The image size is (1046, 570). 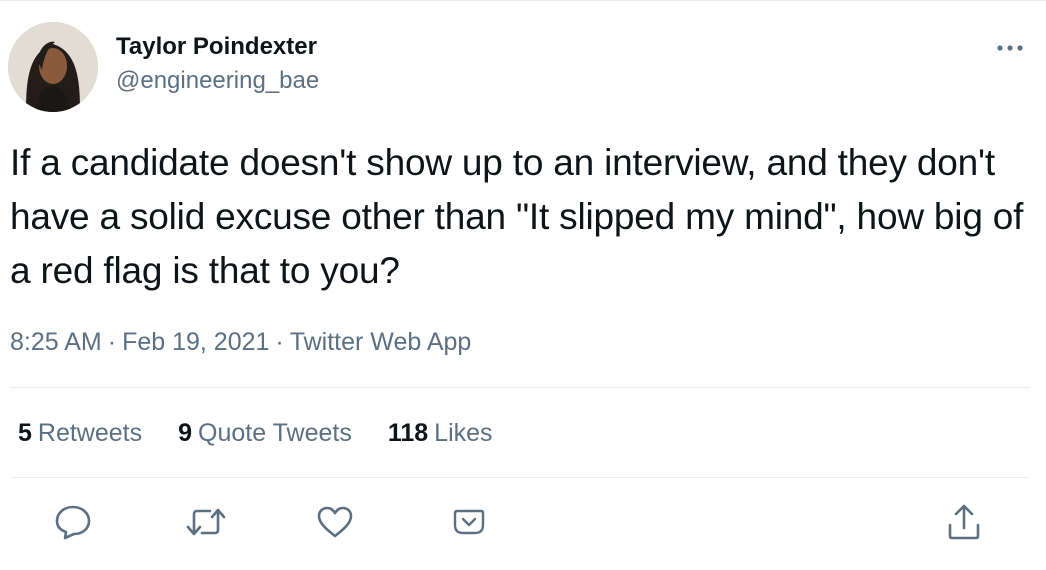 What do you see at coordinates (463, 433) in the screenshot?
I see `likes-label: Likes` at bounding box center [463, 433].